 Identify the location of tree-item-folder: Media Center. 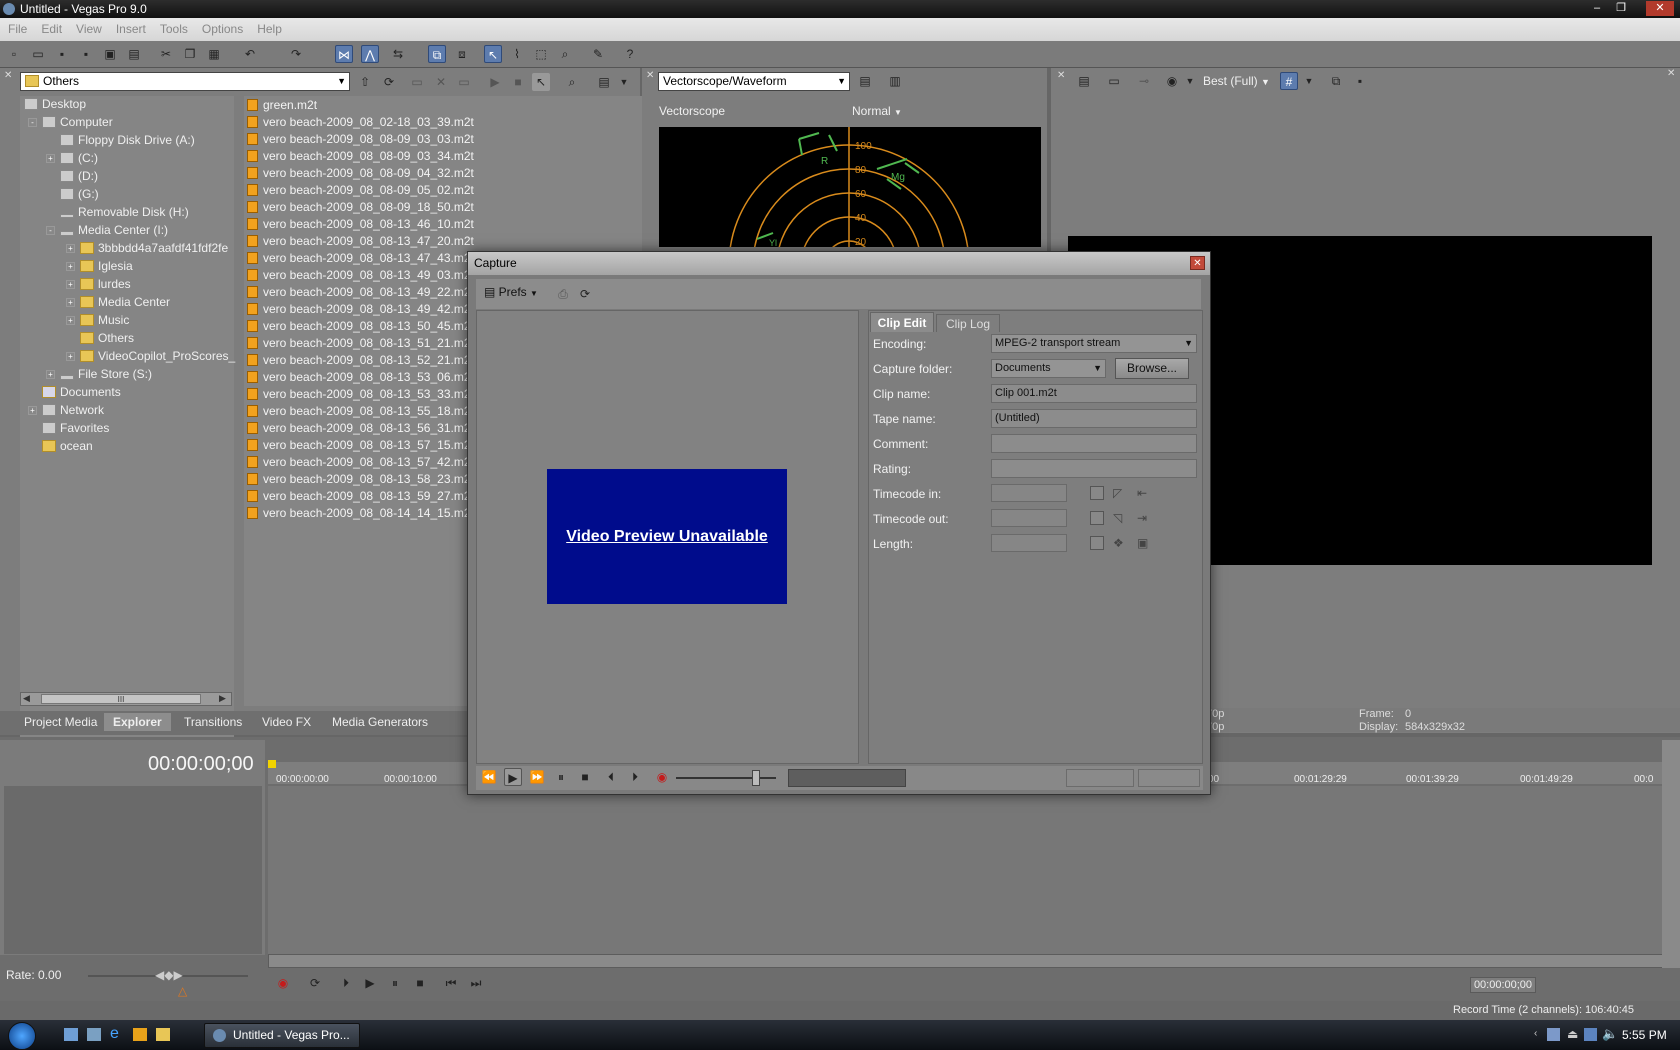
(125, 302).